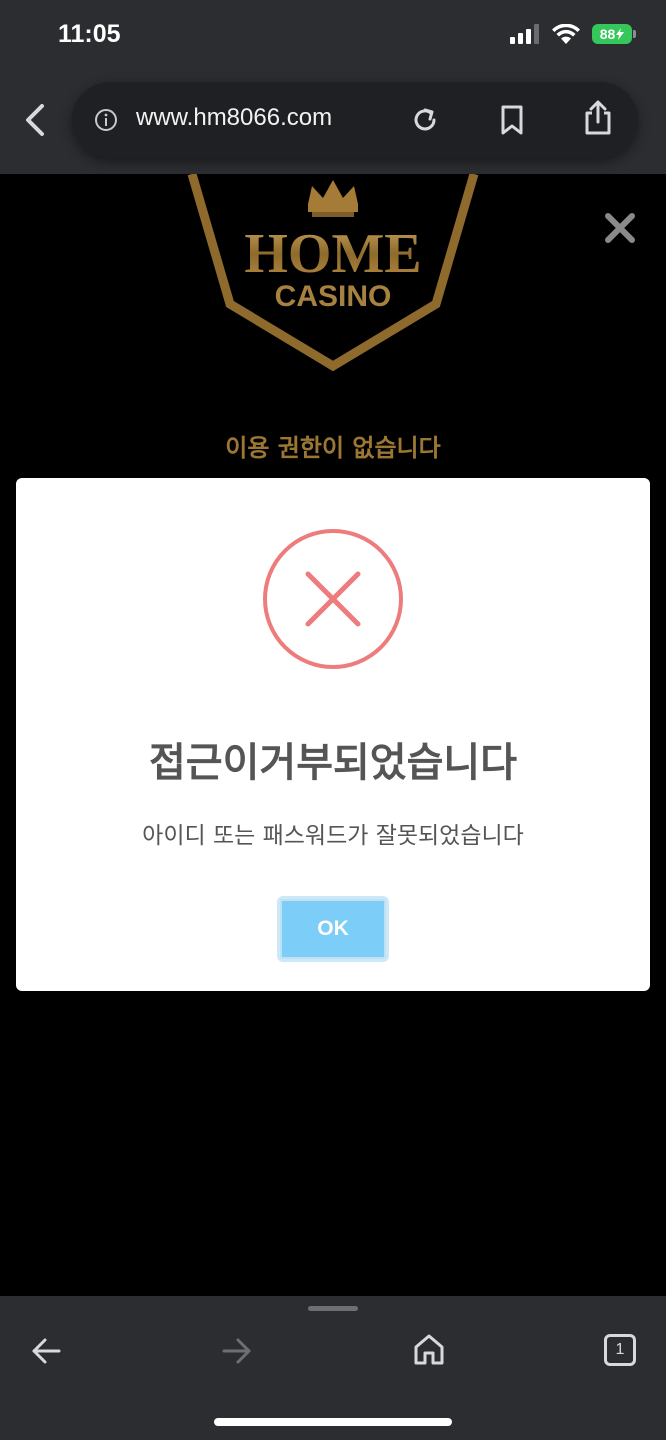 The height and width of the screenshot is (1440, 666). Describe the element at coordinates (607, 34) in the screenshot. I see `battery-level: 88` at that location.